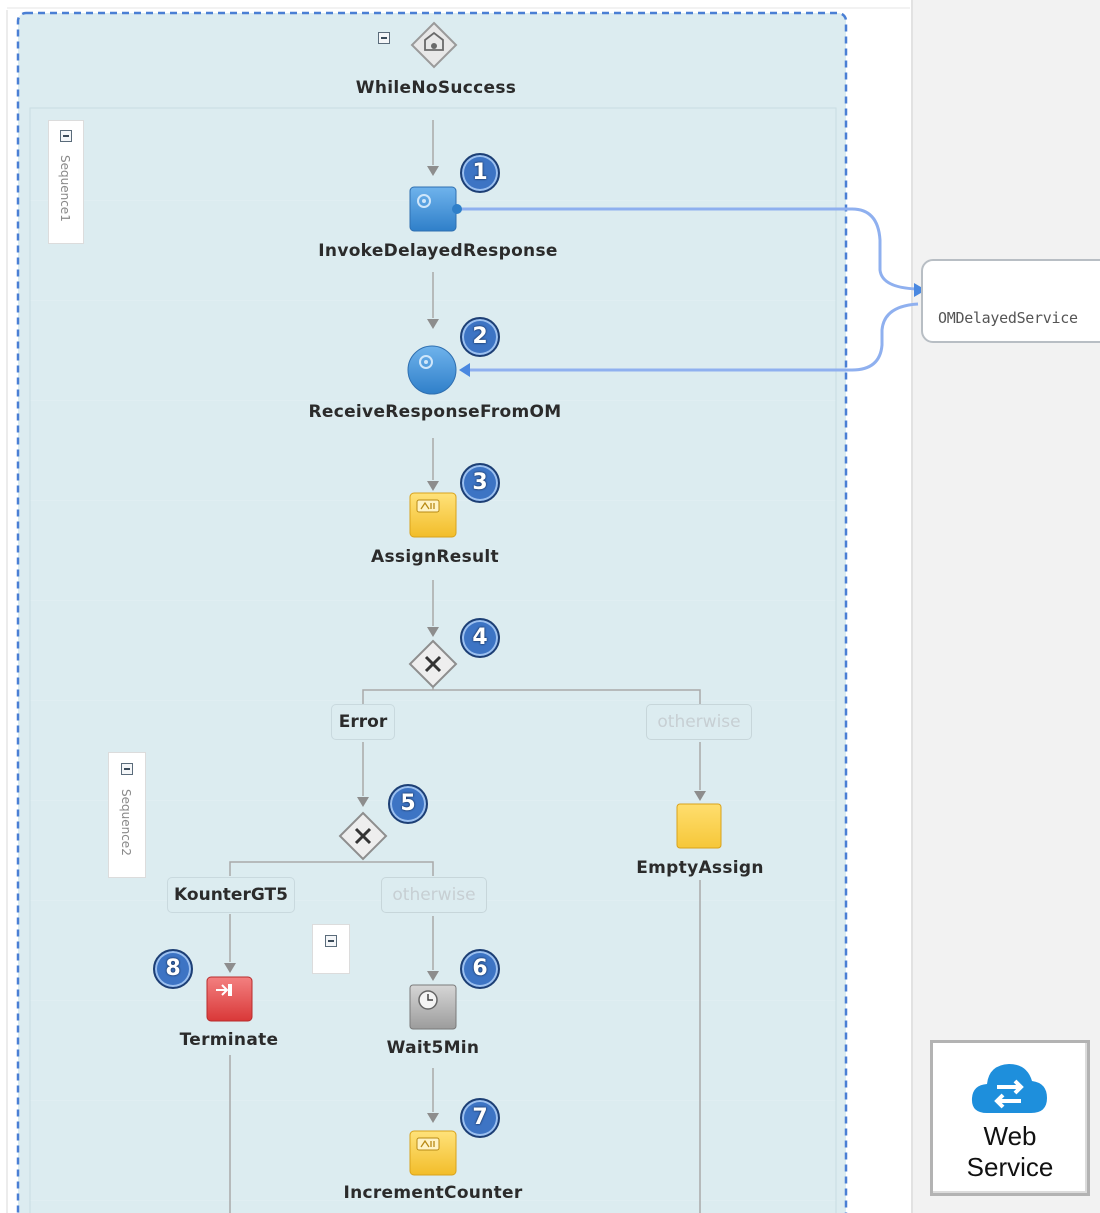  Describe the element at coordinates (1010, 301) in the screenshot. I see `partner-link-om-delayed-service` at that location.